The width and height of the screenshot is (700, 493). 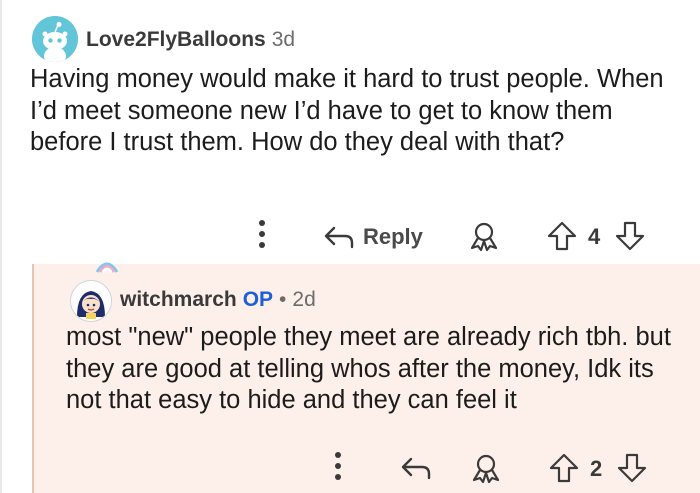 What do you see at coordinates (258, 299) in the screenshot?
I see `op-badge: OP` at bounding box center [258, 299].